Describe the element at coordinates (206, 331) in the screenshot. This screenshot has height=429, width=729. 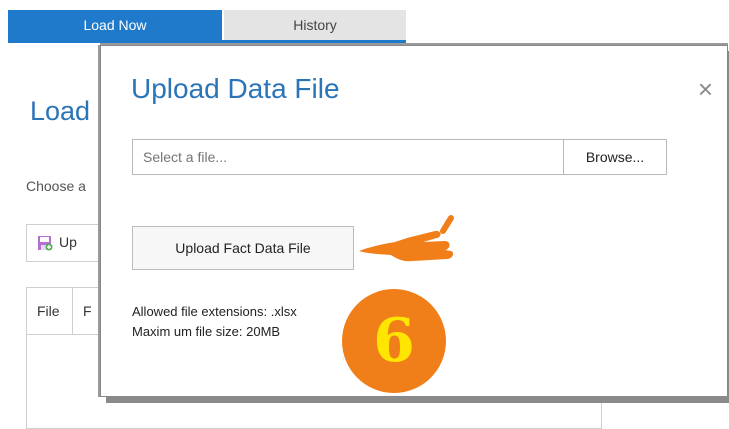
I see `max-file-size-text: Maxim um file size: 20MB` at that location.